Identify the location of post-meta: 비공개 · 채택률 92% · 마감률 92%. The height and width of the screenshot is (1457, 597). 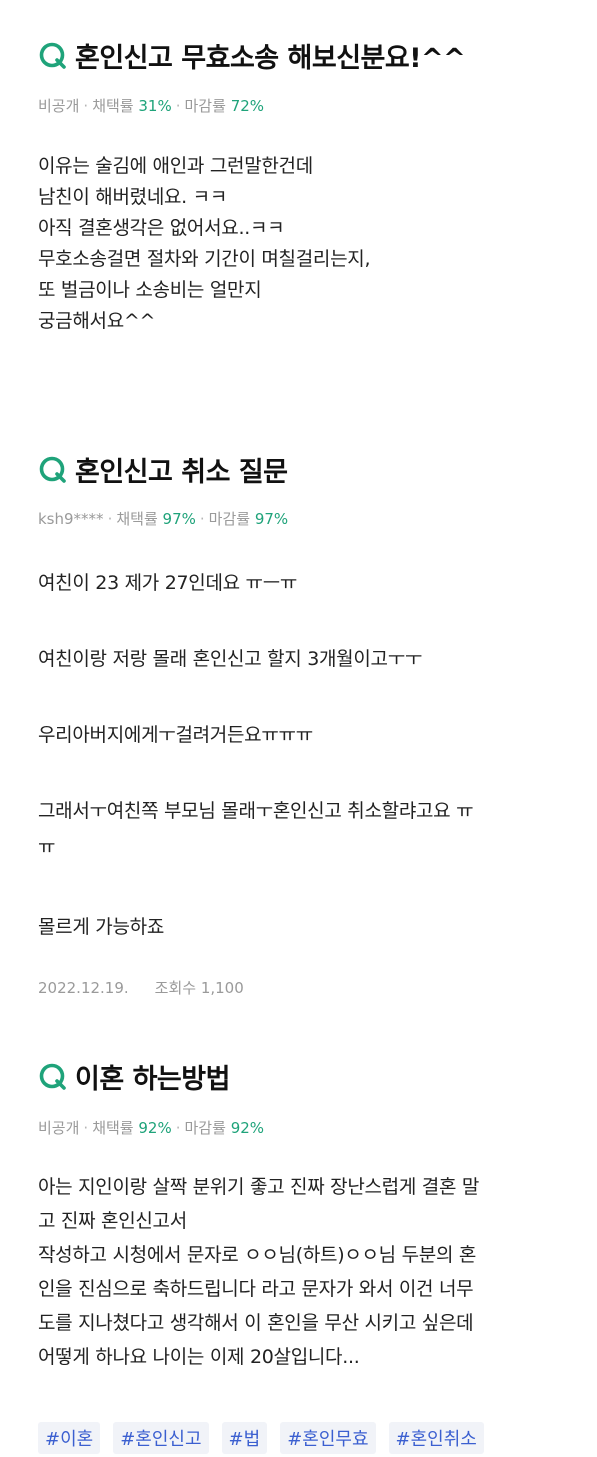
(151, 1128).